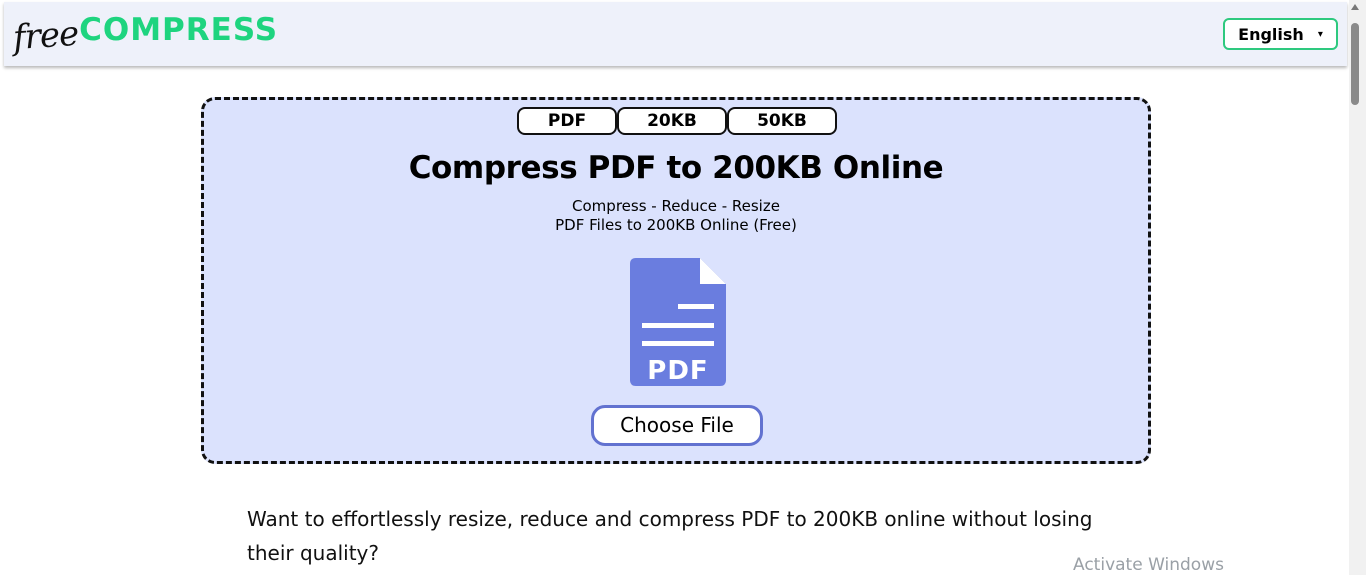 The image size is (1366, 575). Describe the element at coordinates (677, 371) in the screenshot. I see `pdf-icon-label: PDF` at that location.